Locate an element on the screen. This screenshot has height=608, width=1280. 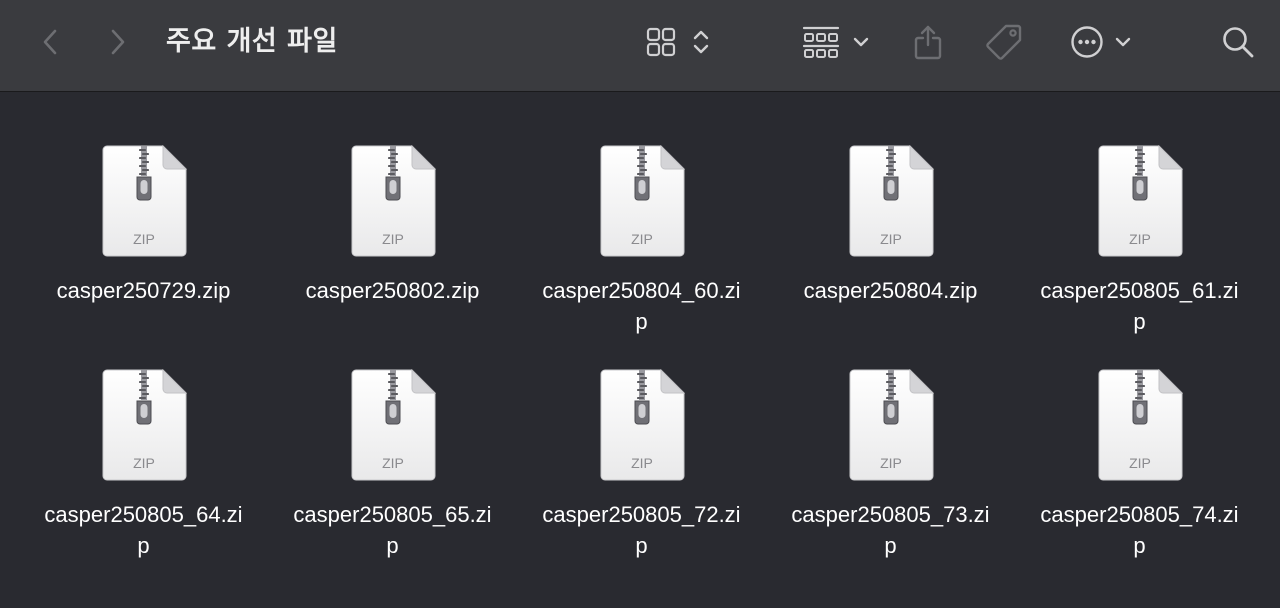
file-name-label: casper250805_65.zip is located at coordinates (392, 530).